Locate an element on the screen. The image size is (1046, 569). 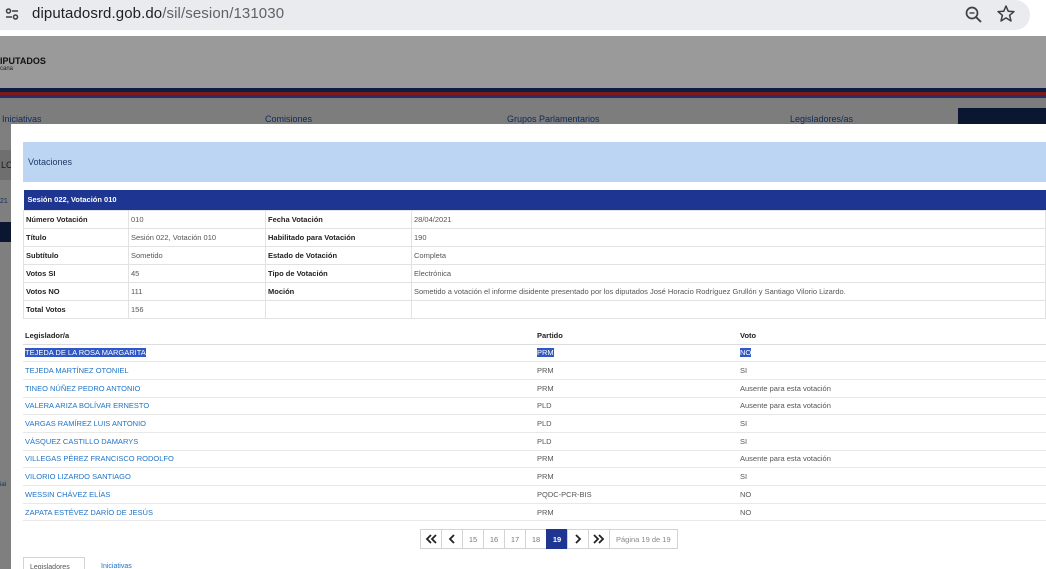
nav-item-iniciativas: Iniciativas is located at coordinates (22, 119).